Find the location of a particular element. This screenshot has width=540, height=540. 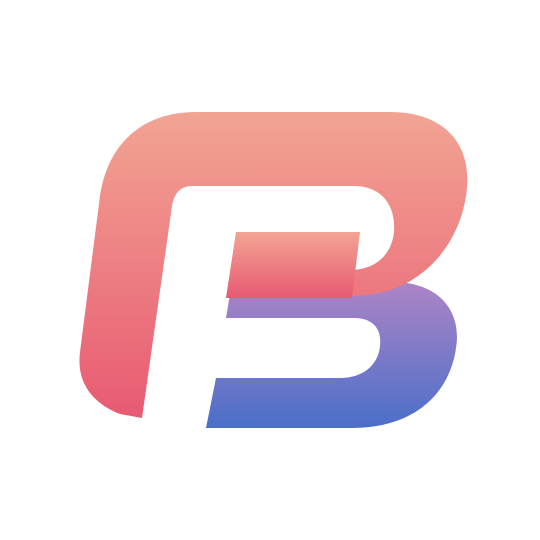

logo-crossbar is located at coordinates (293, 265).